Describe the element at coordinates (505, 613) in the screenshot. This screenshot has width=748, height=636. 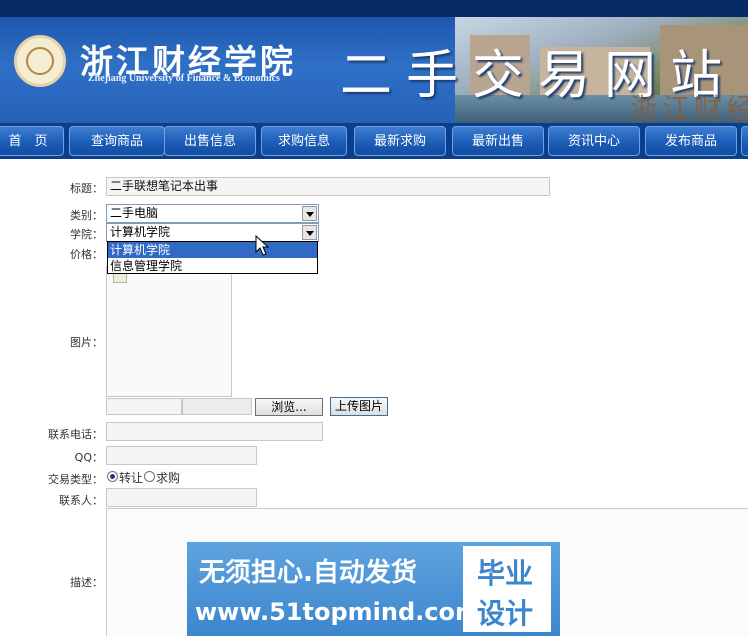
I see `ad-badge-line2: 设计` at that location.